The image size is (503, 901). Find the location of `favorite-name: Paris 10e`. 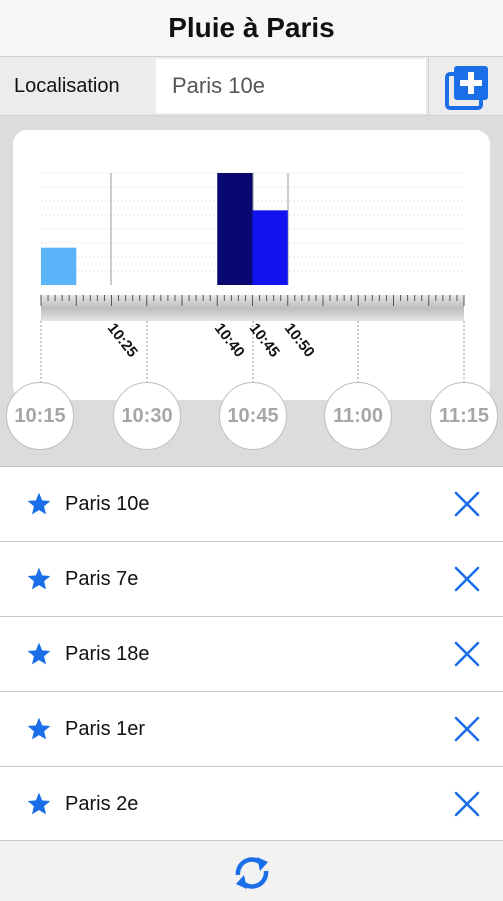

favorite-name: Paris 10e is located at coordinates (107, 504).